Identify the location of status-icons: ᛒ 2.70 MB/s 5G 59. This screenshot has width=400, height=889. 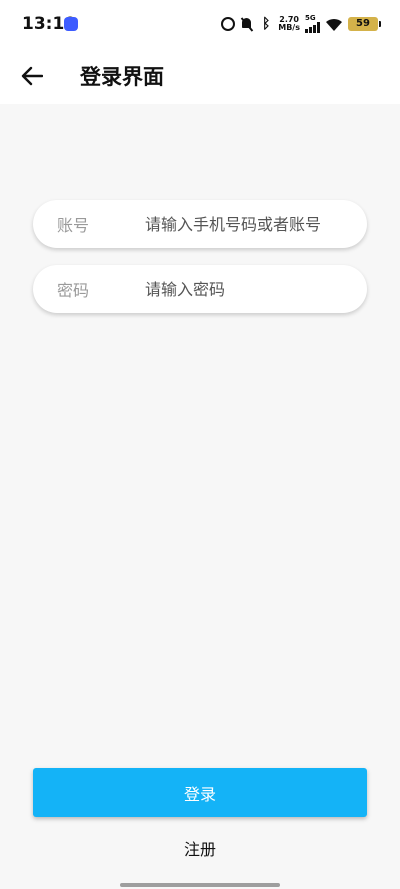
(301, 24).